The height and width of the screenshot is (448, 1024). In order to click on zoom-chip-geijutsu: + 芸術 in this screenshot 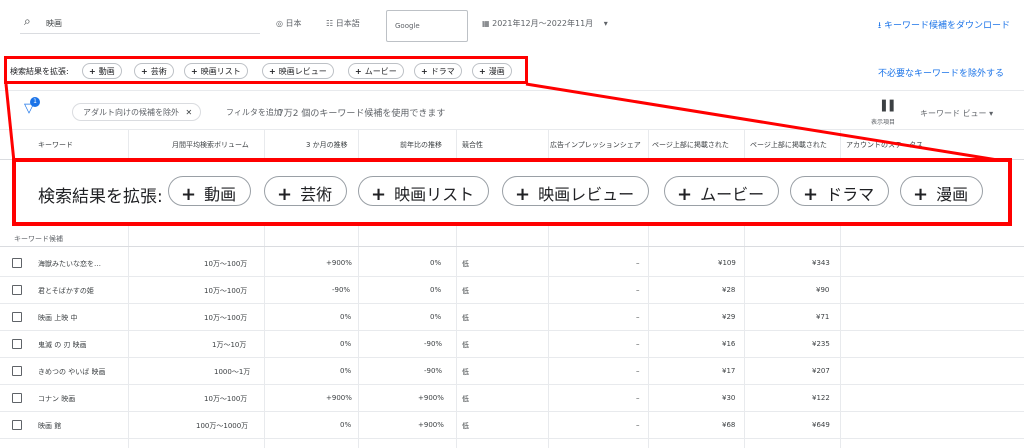, I will do `click(306, 191)`.